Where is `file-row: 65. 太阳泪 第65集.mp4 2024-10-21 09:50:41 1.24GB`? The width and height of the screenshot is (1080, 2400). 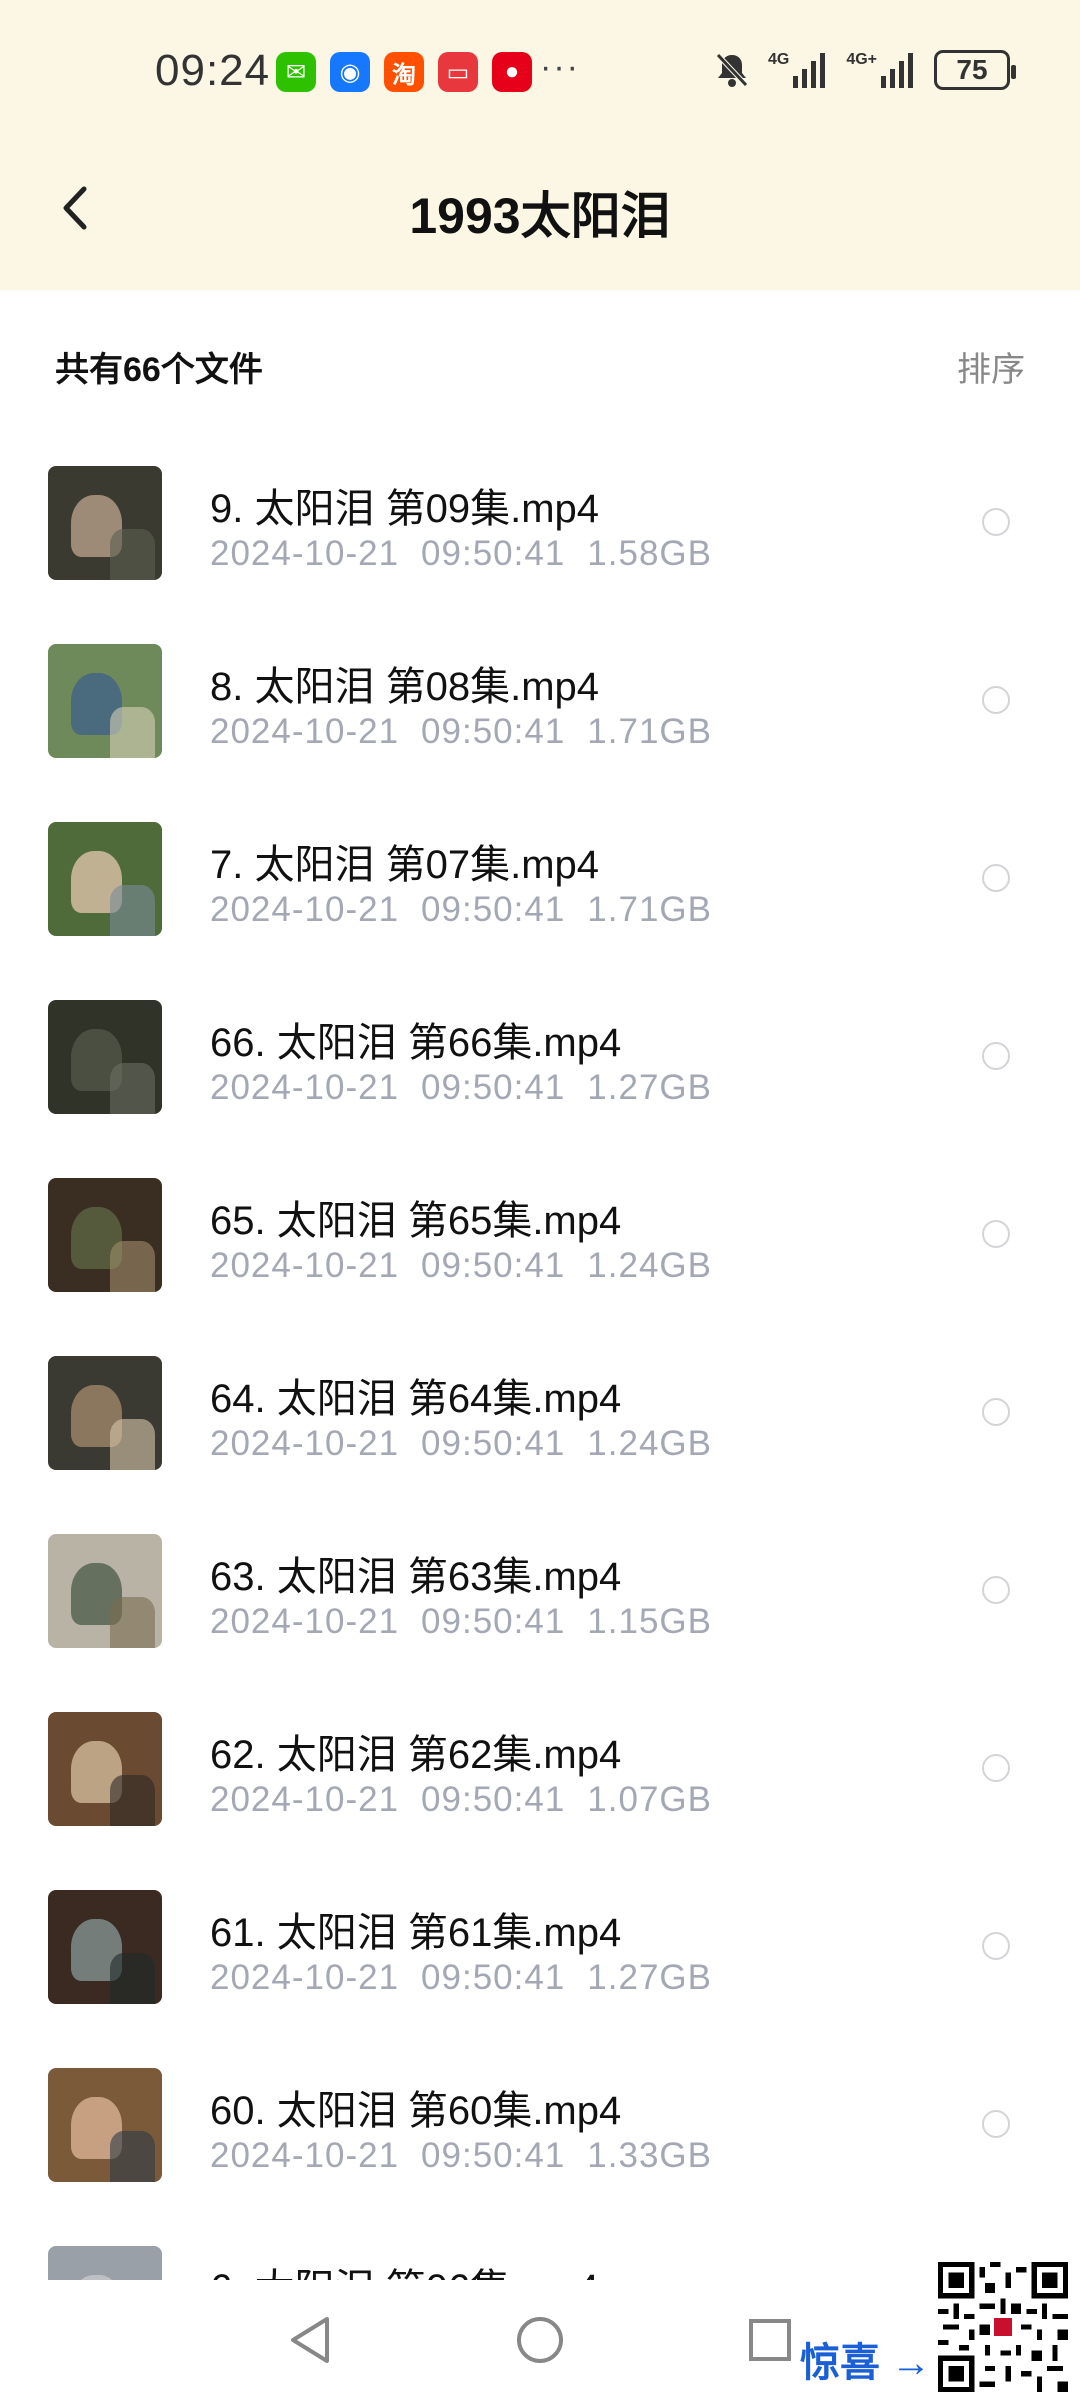 file-row: 65. 太阳泪 第65集.mp4 2024-10-21 09:50:41 1.24GB is located at coordinates (540, 1241).